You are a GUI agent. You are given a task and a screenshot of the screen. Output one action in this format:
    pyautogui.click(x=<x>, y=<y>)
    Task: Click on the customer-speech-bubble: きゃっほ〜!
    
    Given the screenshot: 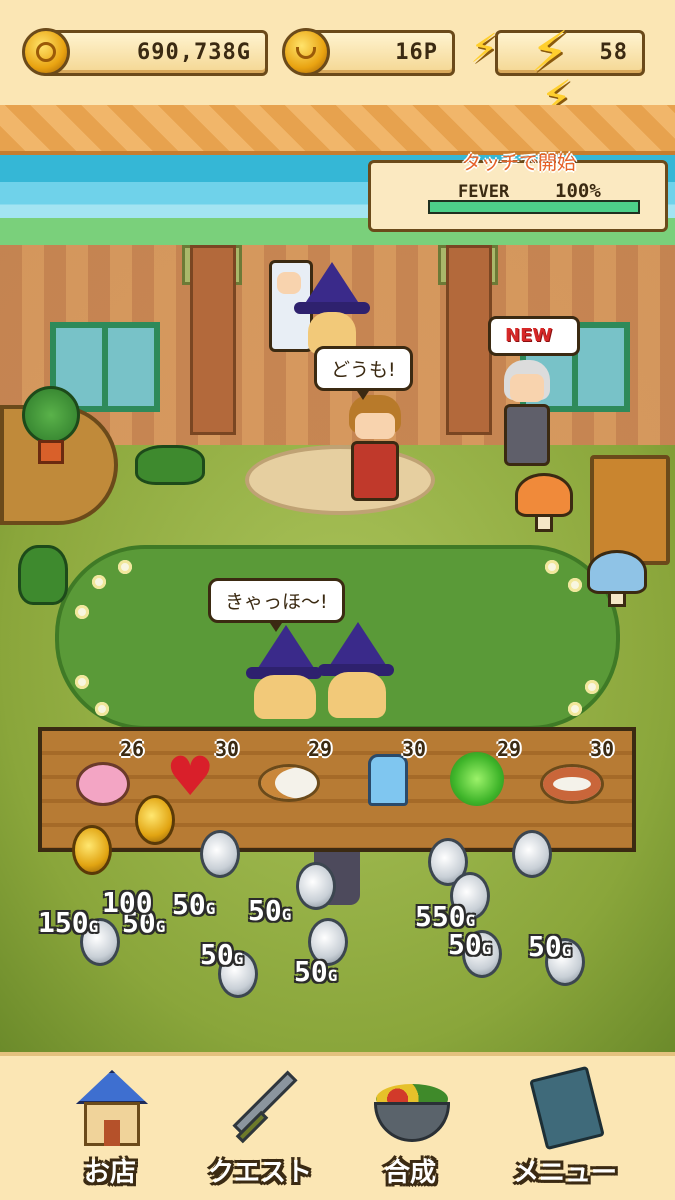 What is the action you would take?
    pyautogui.click(x=276, y=605)
    